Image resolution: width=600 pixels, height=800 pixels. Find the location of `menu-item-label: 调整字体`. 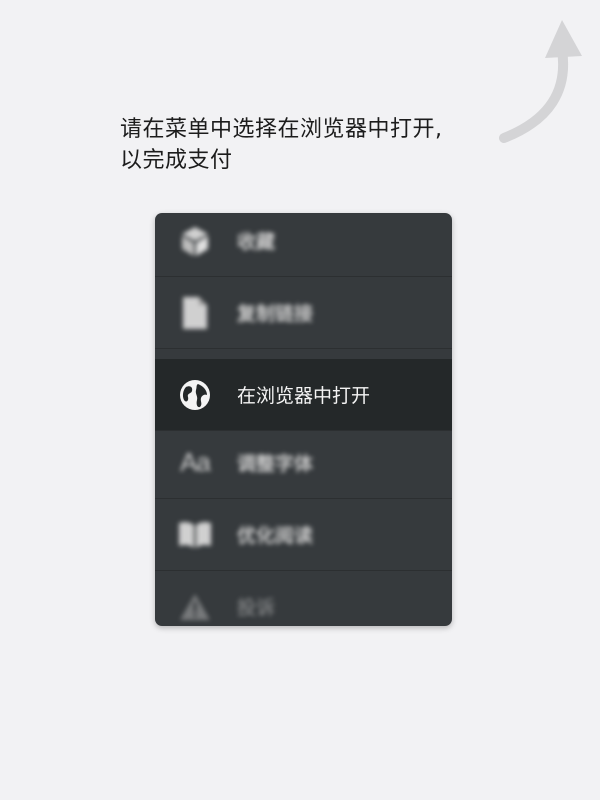

menu-item-label: 调整字体 is located at coordinates (275, 464).